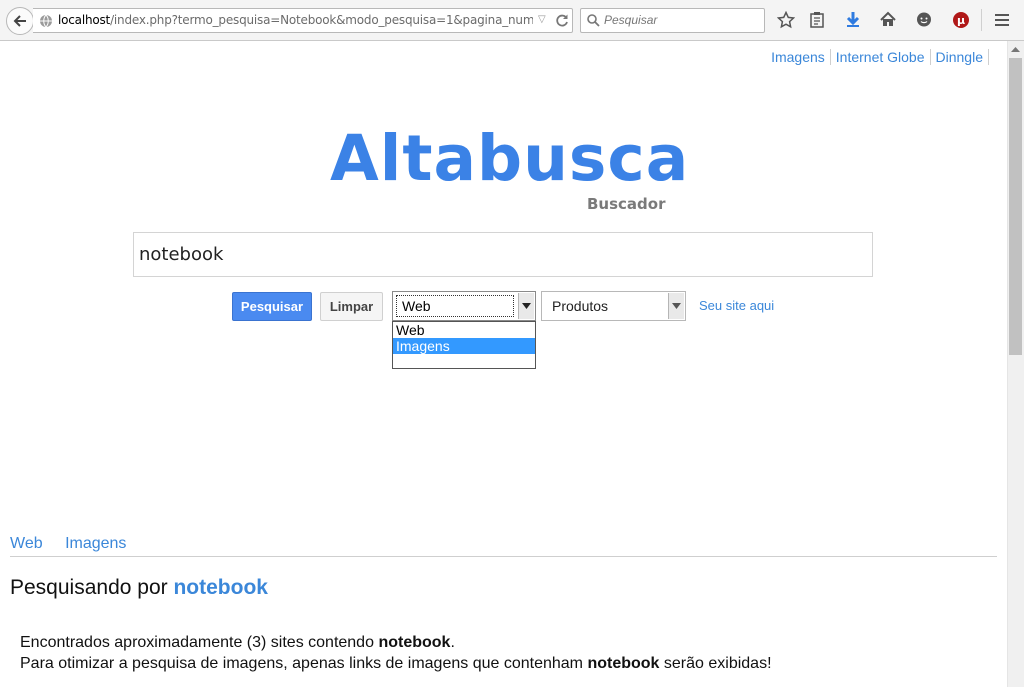  What do you see at coordinates (736, 305) in the screenshot?
I see `site-link: Seu site aqui` at bounding box center [736, 305].